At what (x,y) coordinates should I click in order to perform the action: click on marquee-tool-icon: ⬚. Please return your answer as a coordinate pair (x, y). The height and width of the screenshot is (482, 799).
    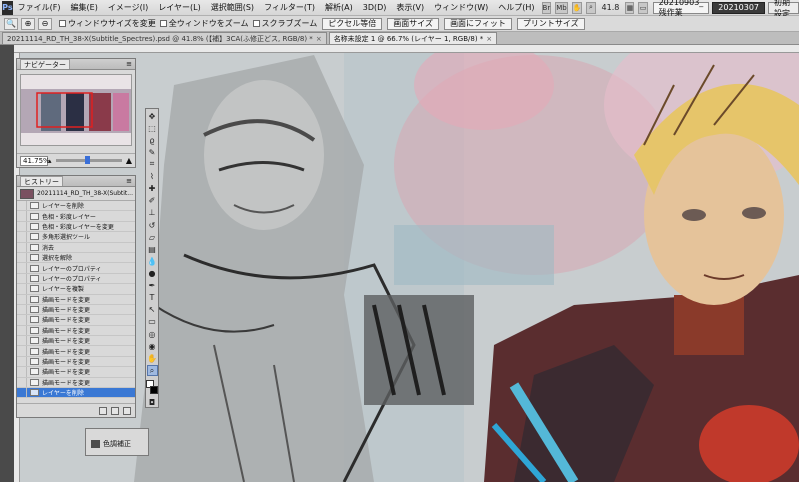
    Looking at the image, I should click on (152, 128).